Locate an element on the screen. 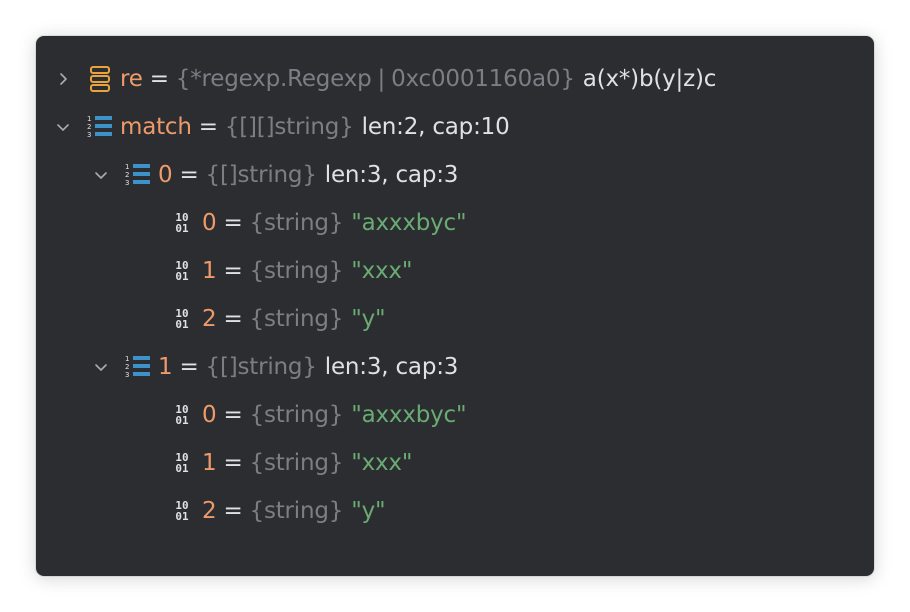 The width and height of the screenshot is (910, 612). variable-name: re is located at coordinates (131, 79).